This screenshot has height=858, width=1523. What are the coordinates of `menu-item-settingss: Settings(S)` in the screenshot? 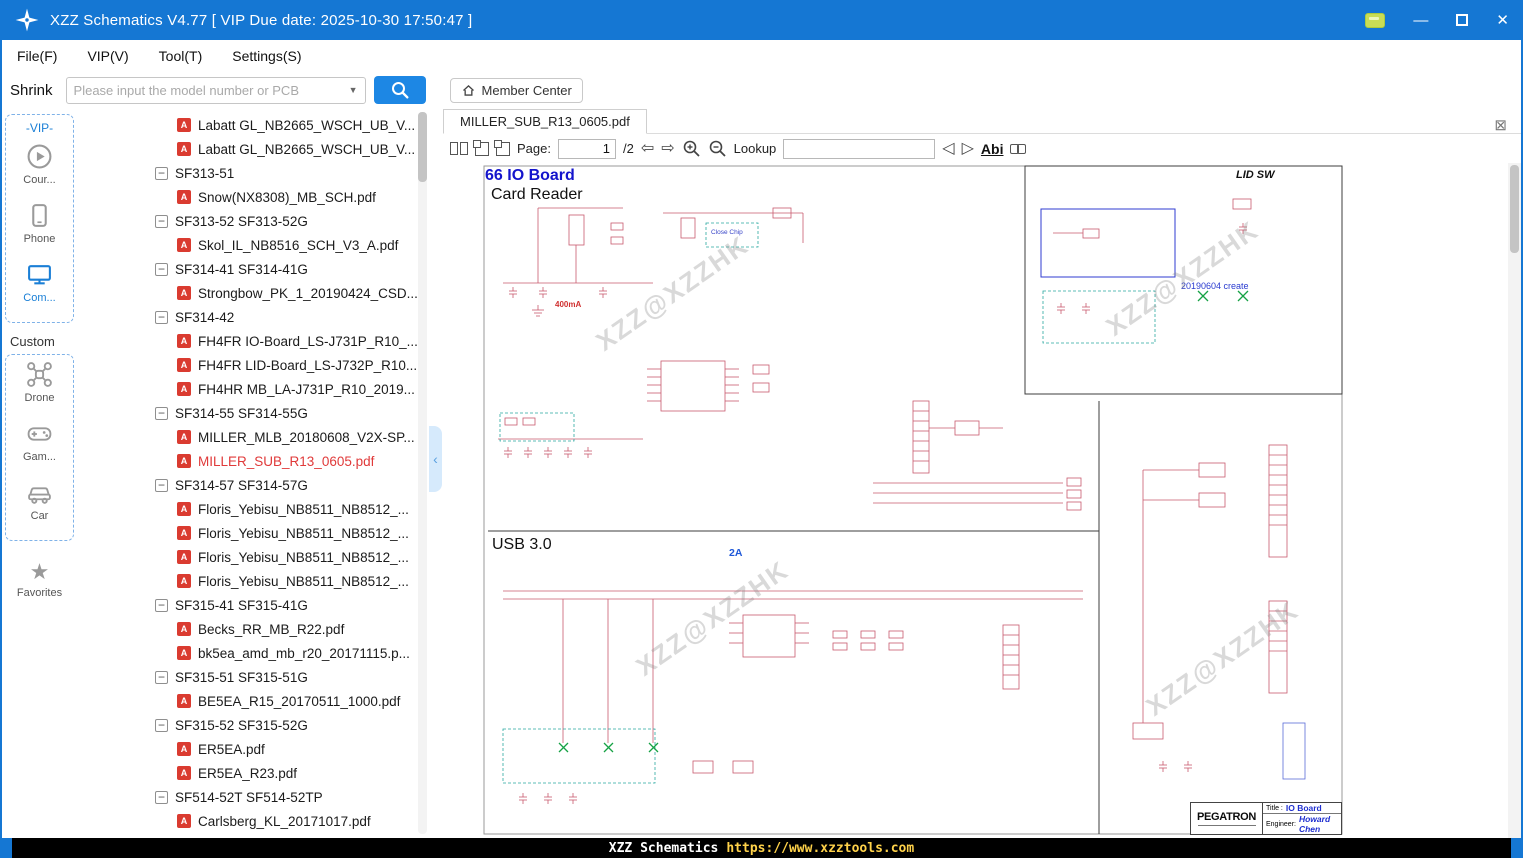 It's located at (266, 56).